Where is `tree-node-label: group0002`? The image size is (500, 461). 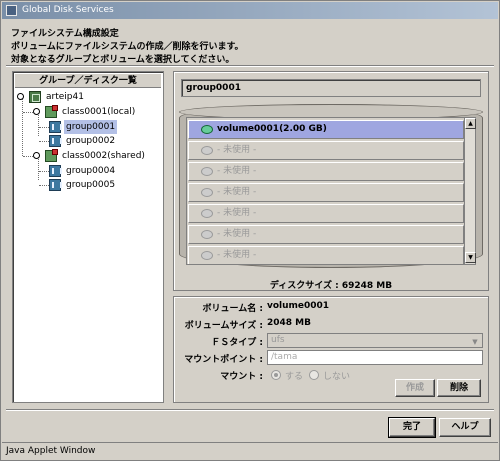 tree-node-label: group0002 is located at coordinates (91, 141).